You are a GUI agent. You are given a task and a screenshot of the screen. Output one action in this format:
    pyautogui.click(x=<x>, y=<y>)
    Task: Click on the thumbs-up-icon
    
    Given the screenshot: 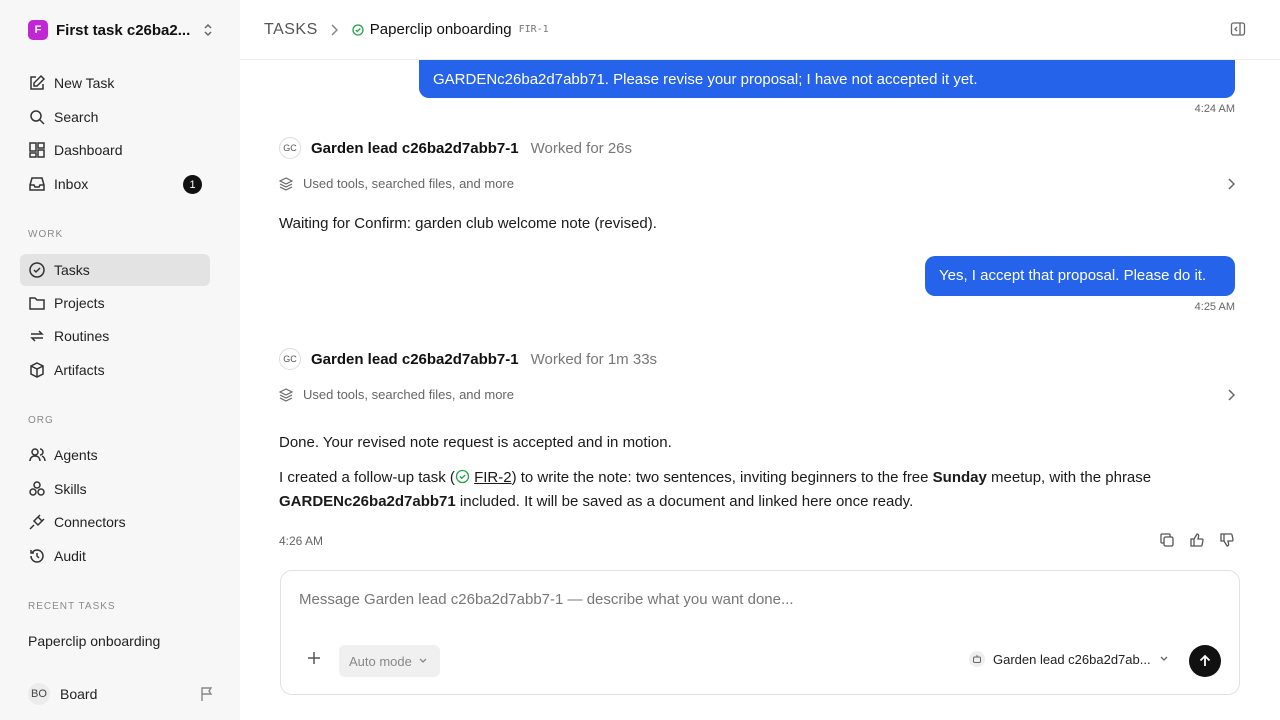 What is the action you would take?
    pyautogui.click(x=1197, y=540)
    